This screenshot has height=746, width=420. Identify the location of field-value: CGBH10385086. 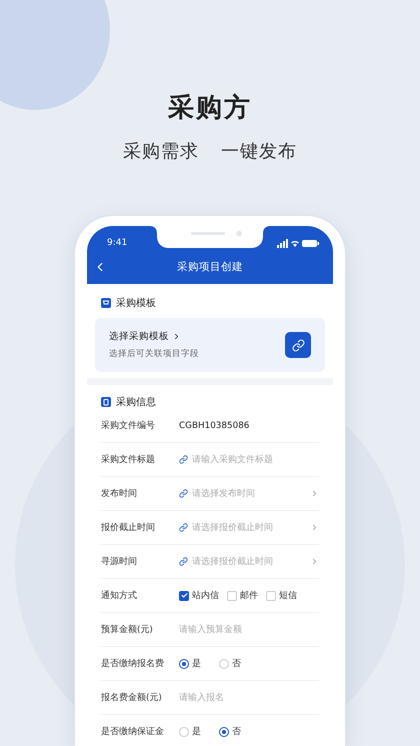
(214, 425).